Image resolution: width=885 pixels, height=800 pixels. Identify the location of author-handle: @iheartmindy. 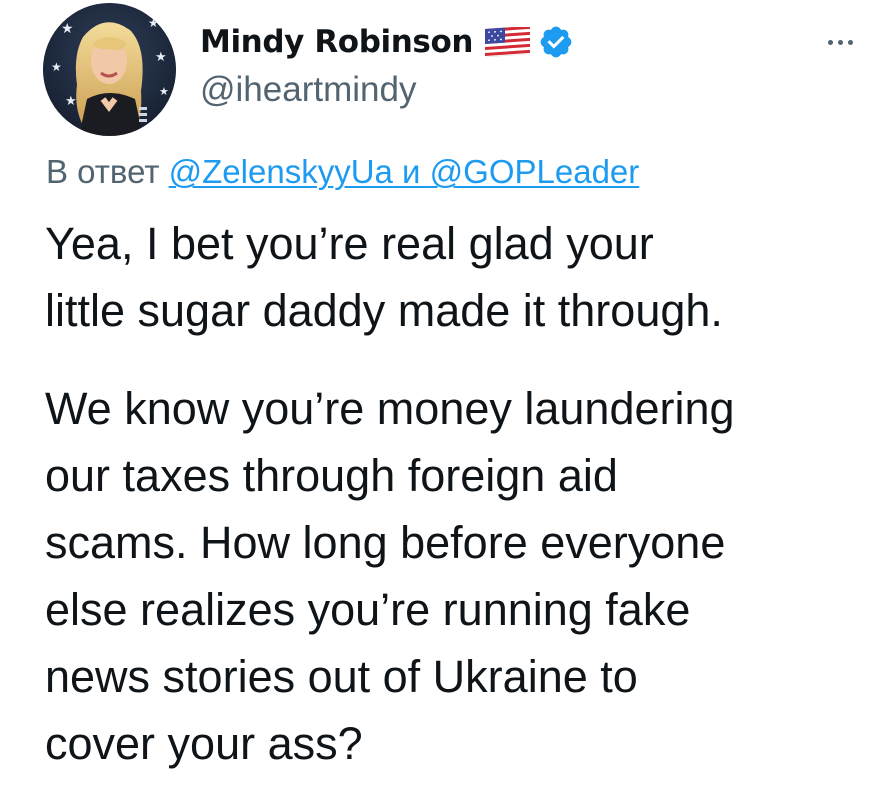
(308, 90).